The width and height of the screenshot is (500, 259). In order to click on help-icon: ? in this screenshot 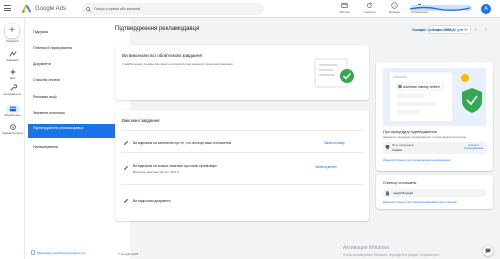, I will do `click(394, 5)`.